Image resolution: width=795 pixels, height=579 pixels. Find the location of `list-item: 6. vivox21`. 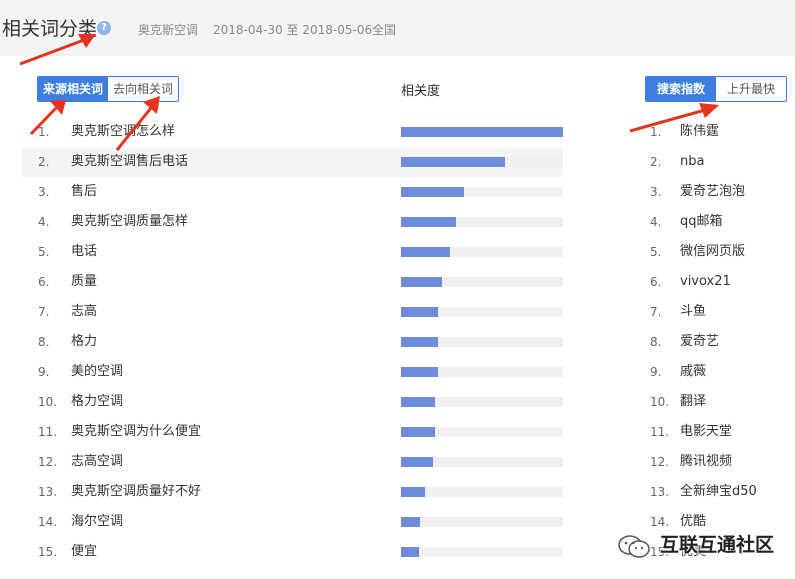

list-item: 6. vivox21 is located at coordinates (717, 282).